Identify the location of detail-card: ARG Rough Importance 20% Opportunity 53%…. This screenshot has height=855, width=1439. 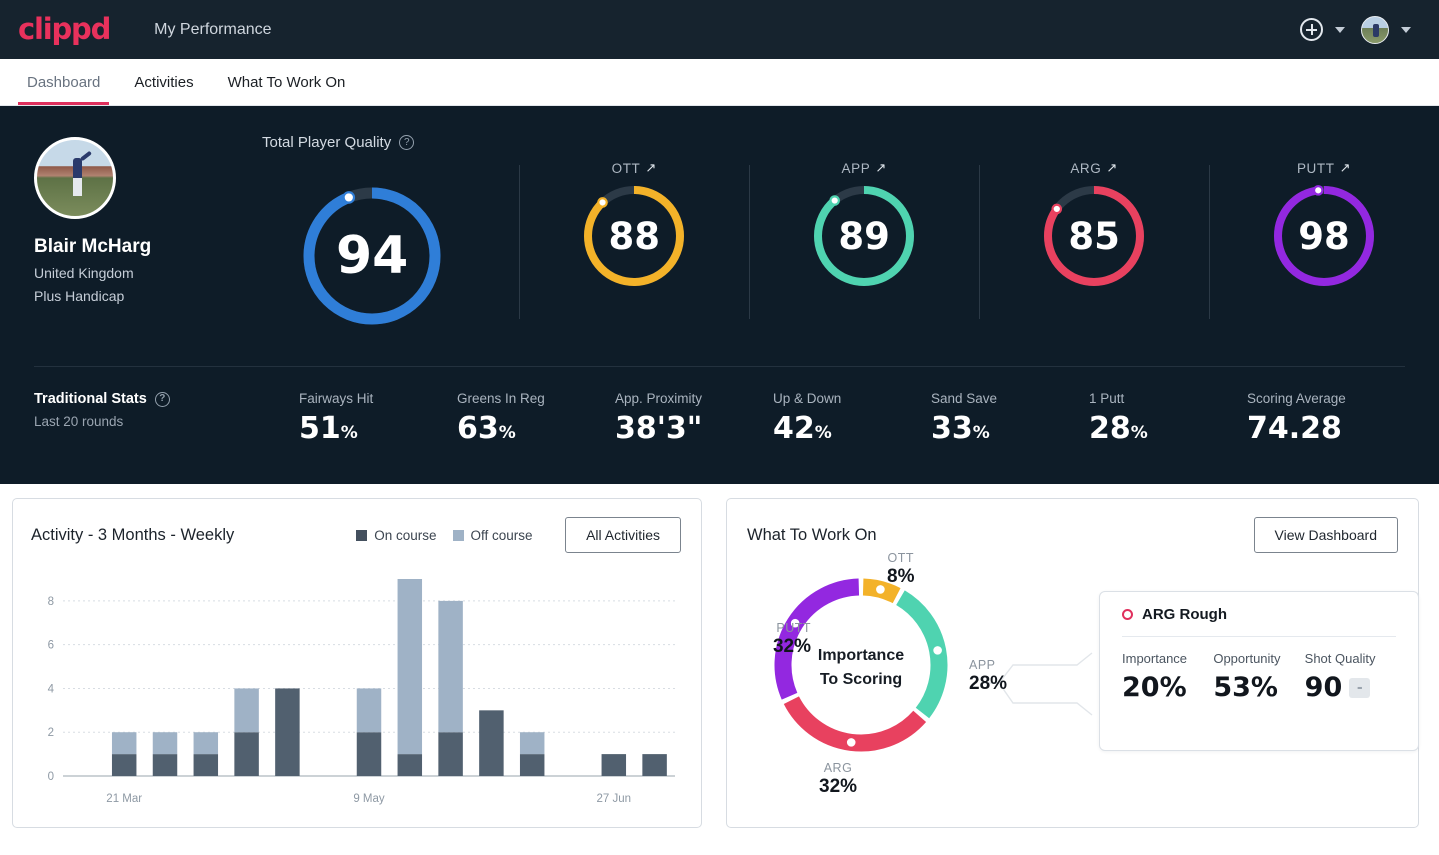
(1259, 671).